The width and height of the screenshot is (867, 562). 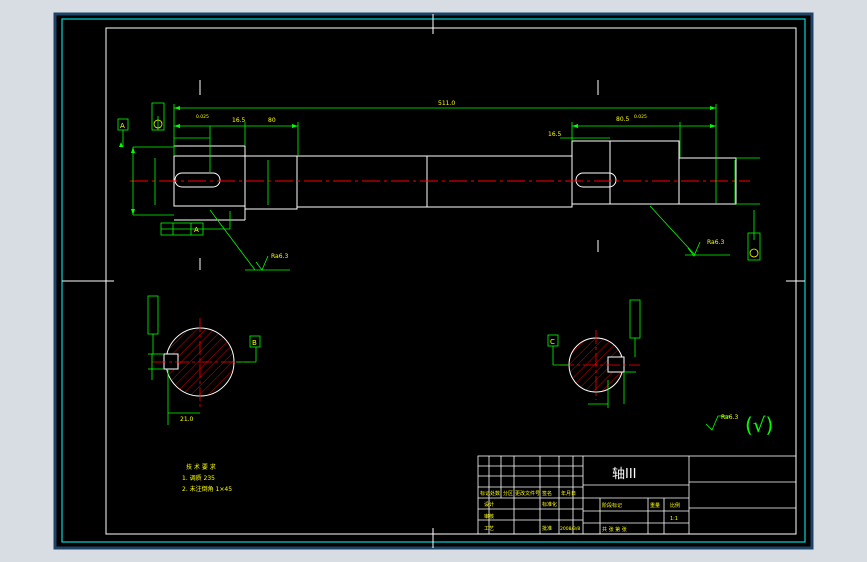 I want to click on tb-label-change: 更改文件号, so click(x=527, y=493).